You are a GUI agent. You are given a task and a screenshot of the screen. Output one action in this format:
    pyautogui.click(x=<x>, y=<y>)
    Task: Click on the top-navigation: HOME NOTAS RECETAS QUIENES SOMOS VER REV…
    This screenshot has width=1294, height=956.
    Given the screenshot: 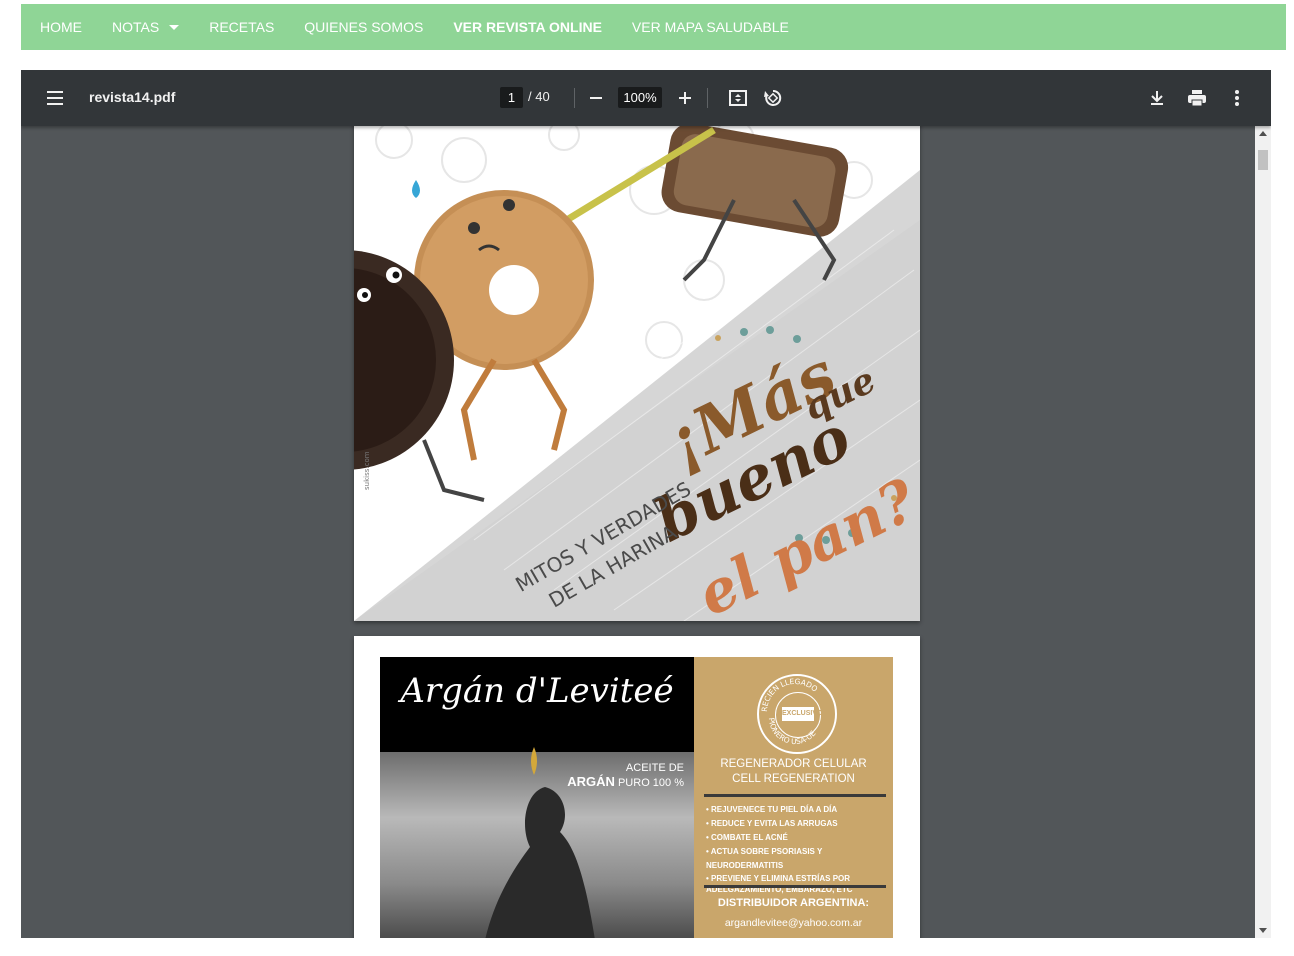 What is the action you would take?
    pyautogui.click(x=653, y=27)
    